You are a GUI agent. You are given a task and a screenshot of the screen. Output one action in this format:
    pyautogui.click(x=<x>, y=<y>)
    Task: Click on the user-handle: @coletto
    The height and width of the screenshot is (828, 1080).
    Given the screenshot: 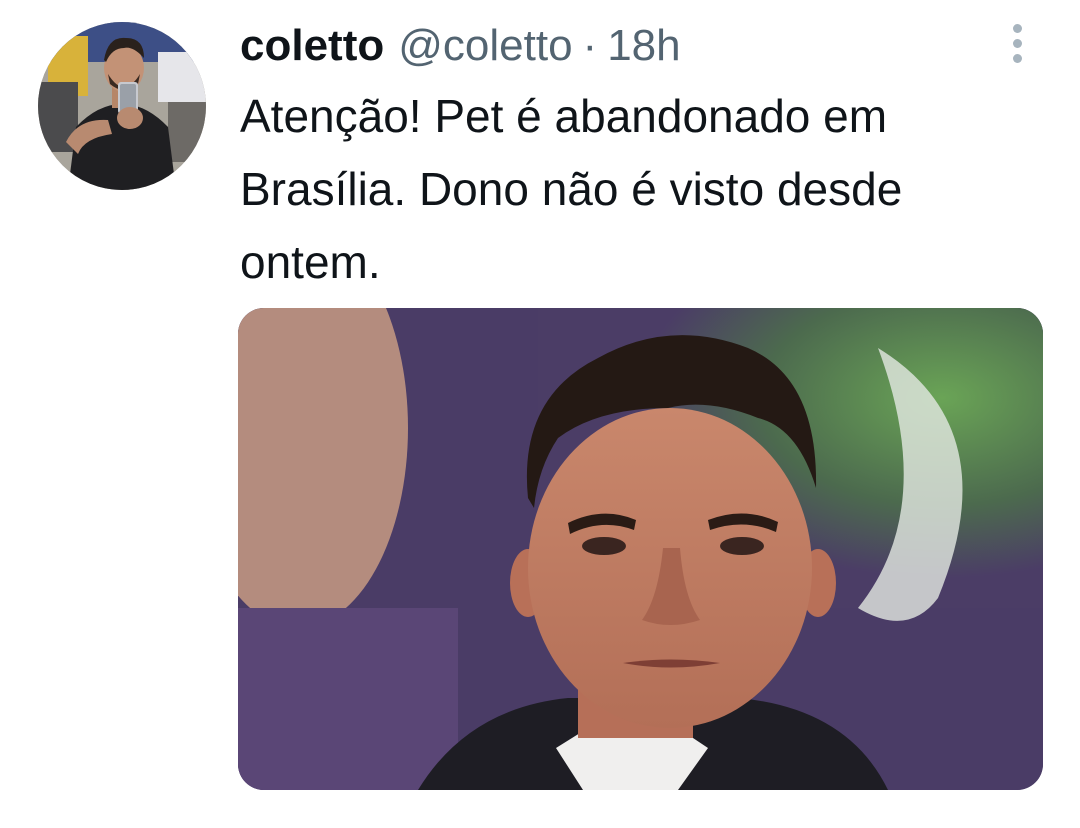 What is the action you would take?
    pyautogui.click(x=485, y=46)
    